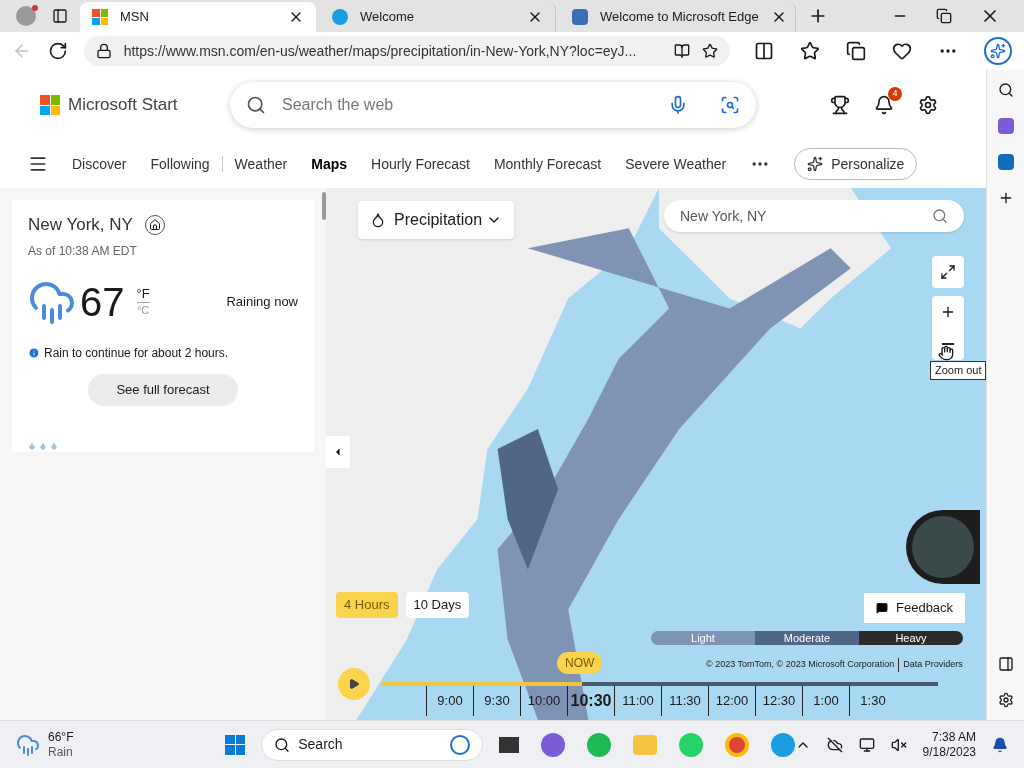 The height and width of the screenshot is (768, 1024). Describe the element at coordinates (103, 51) in the screenshot. I see `lock-icon` at that location.